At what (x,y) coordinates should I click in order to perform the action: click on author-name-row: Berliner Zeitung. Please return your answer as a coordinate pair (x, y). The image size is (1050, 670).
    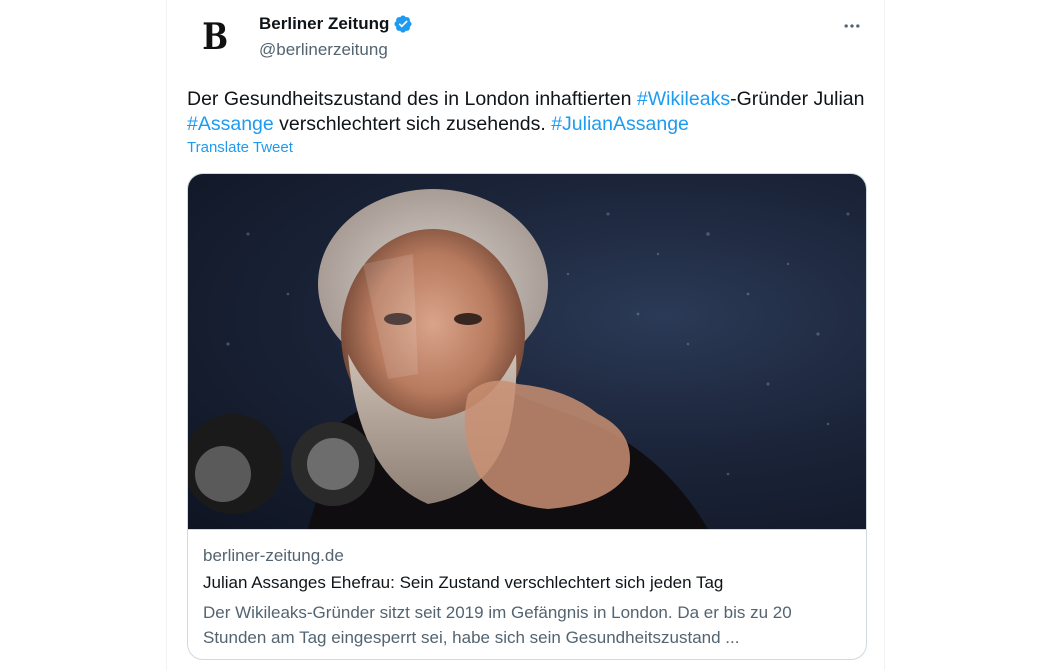
    Looking at the image, I should click on (336, 24).